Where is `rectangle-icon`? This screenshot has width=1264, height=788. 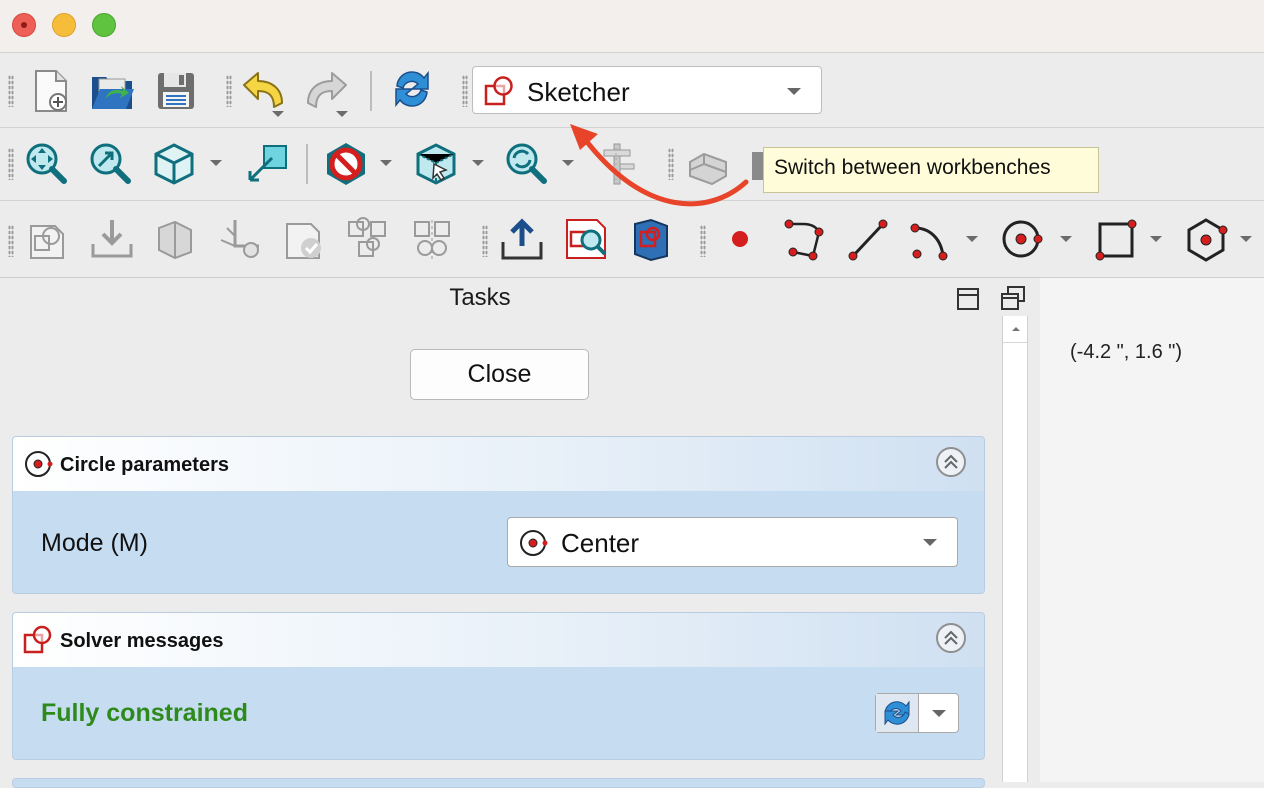 rectangle-icon is located at coordinates (1116, 239).